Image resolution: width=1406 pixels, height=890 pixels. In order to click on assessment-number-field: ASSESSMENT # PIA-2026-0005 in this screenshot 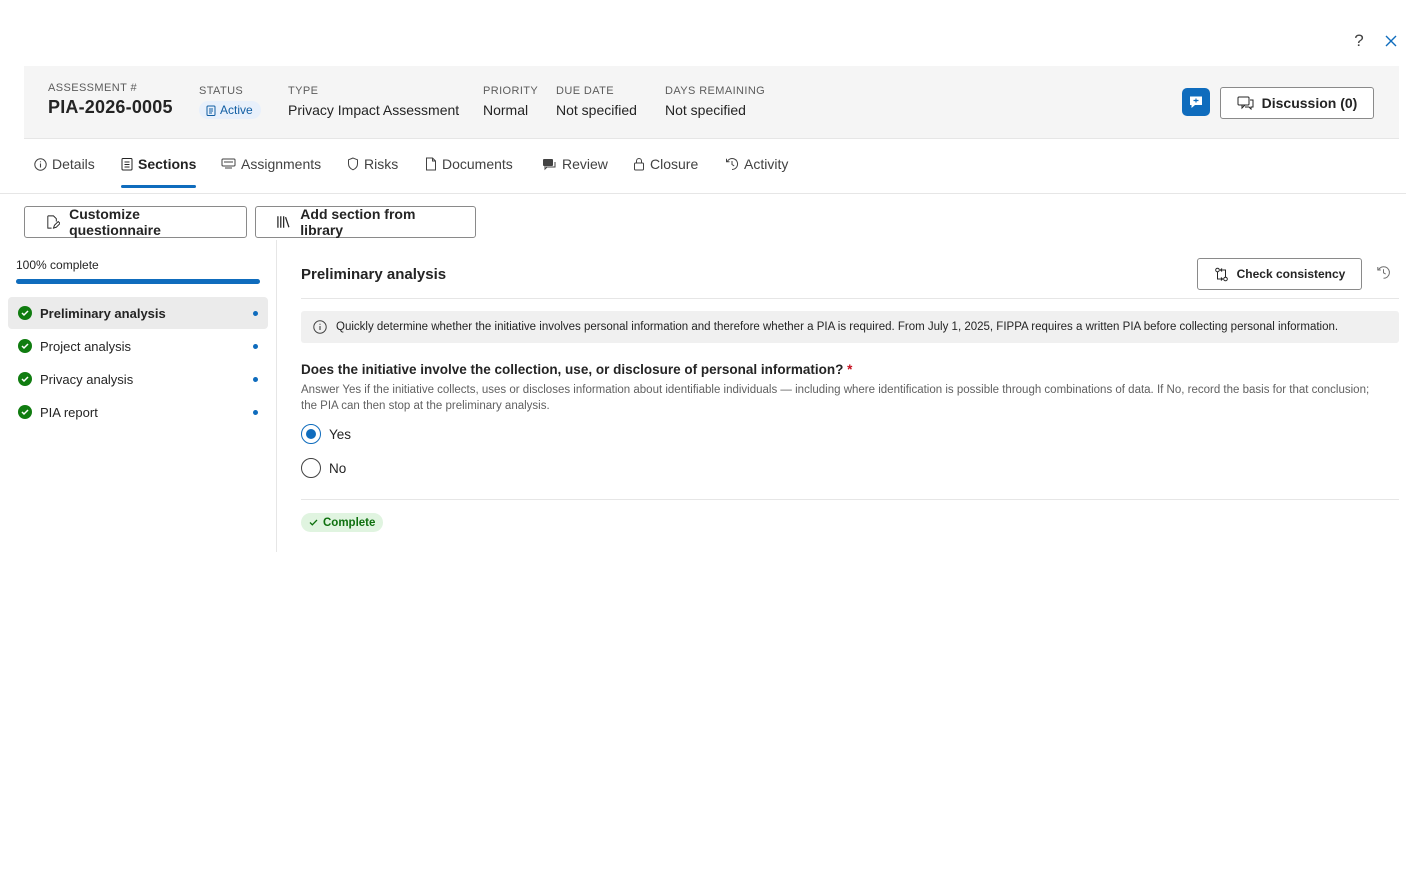, I will do `click(110, 100)`.